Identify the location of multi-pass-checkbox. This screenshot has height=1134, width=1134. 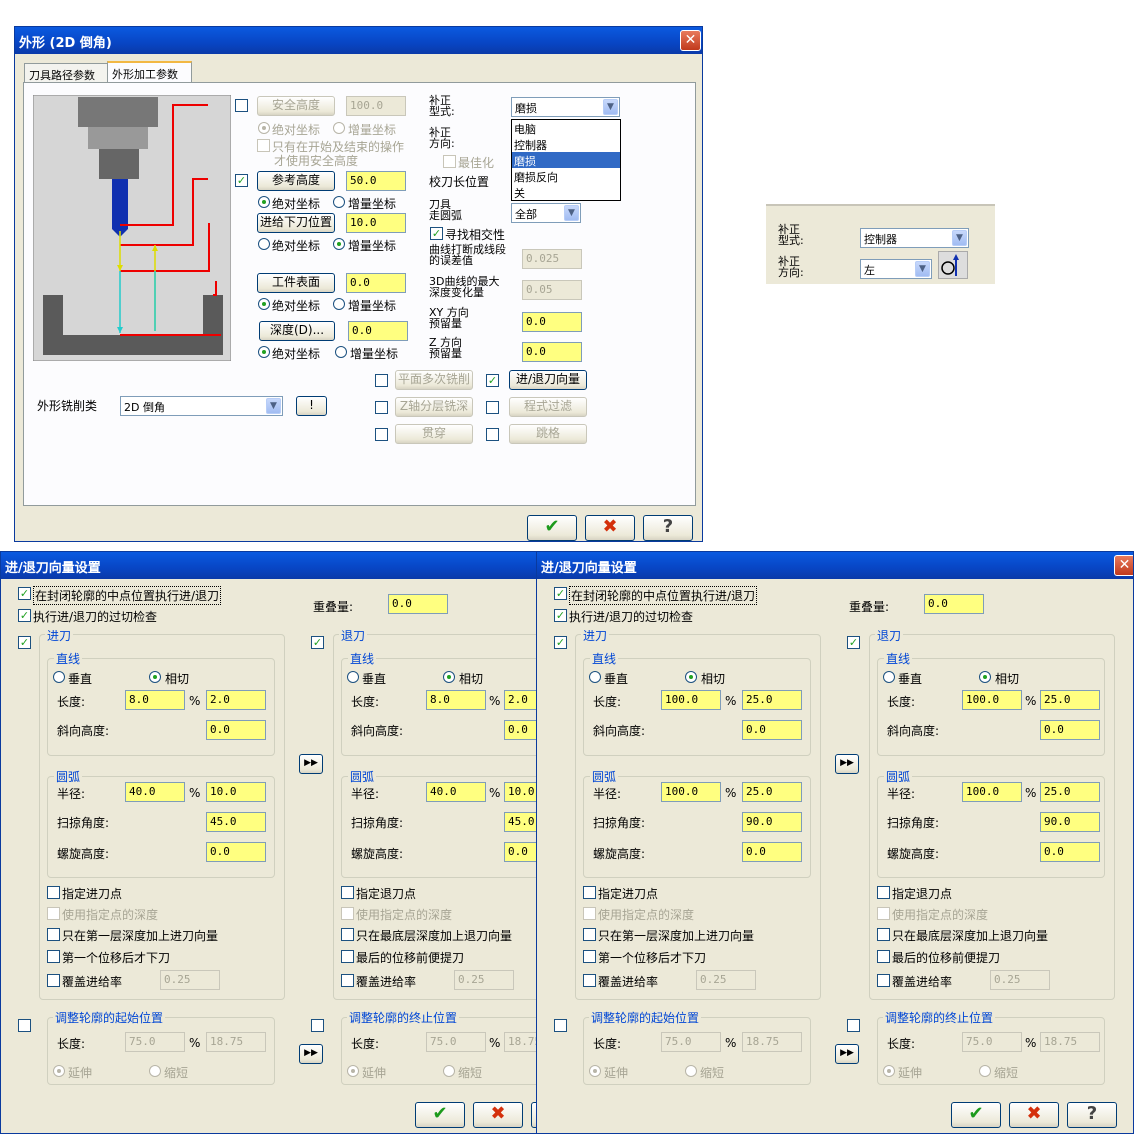
(381, 380).